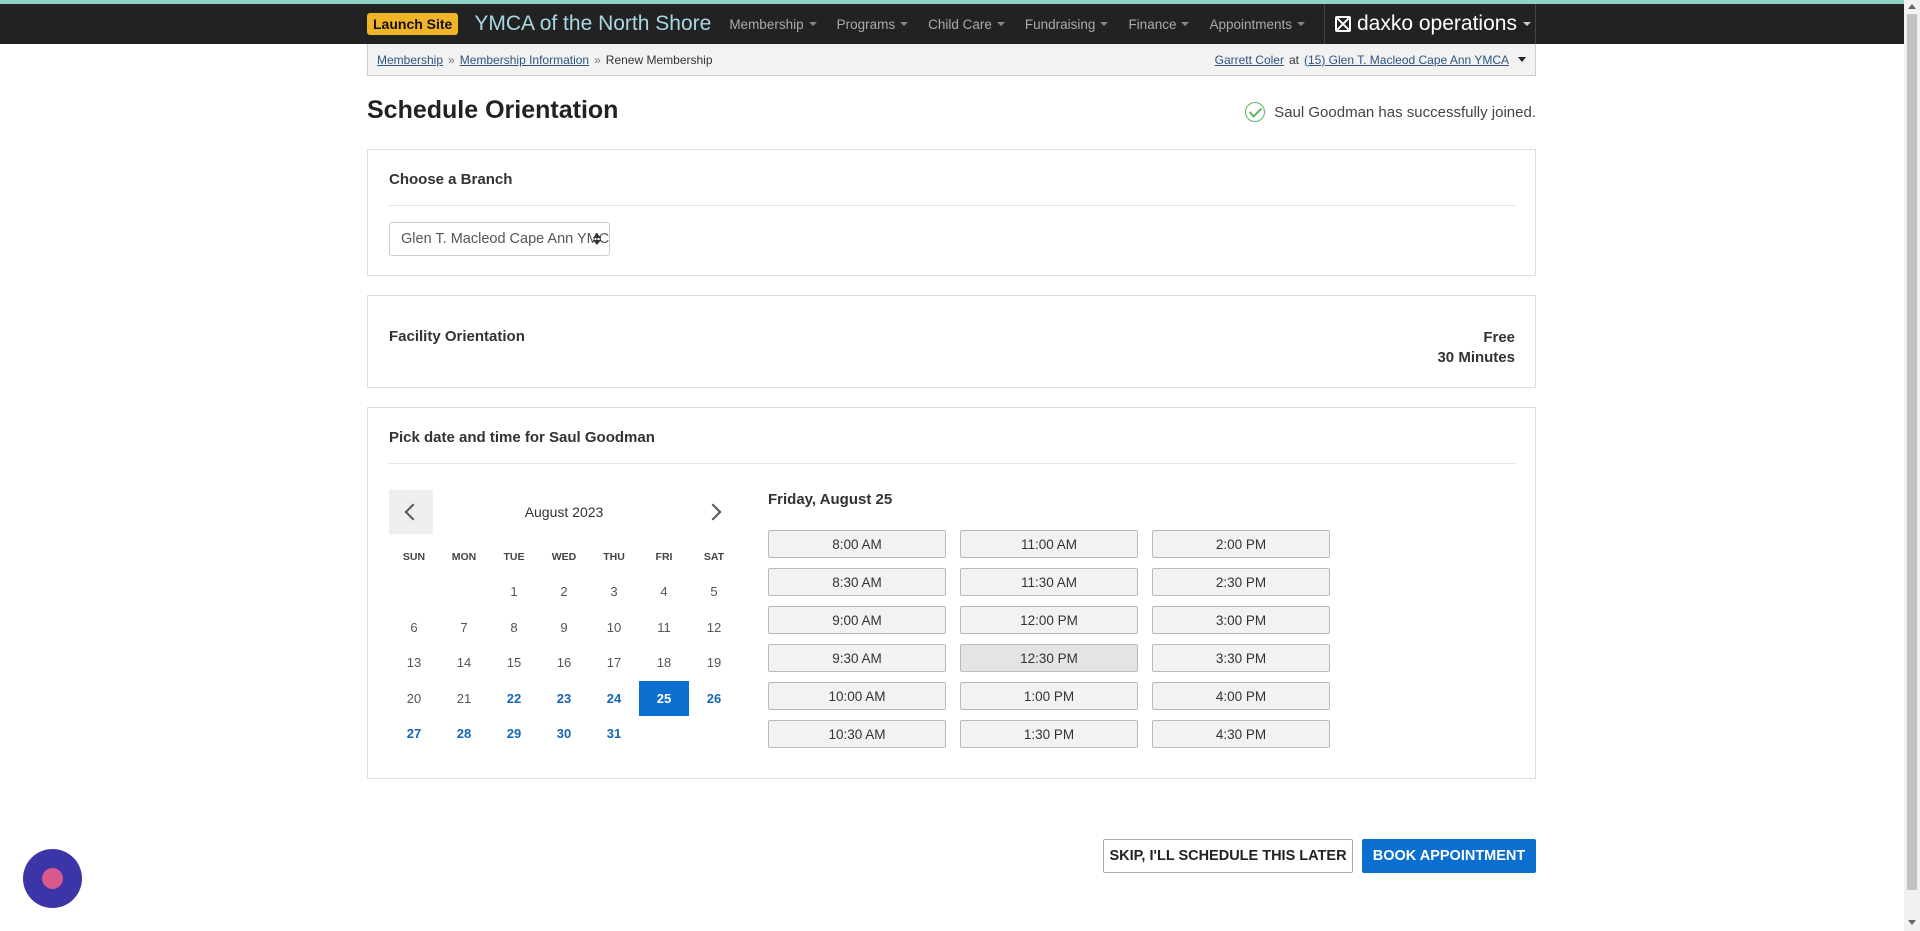 This screenshot has height=931, width=1920. What do you see at coordinates (951, 341) in the screenshot?
I see `facility-panel: Facility Orientation Free 30 Minutes` at bounding box center [951, 341].